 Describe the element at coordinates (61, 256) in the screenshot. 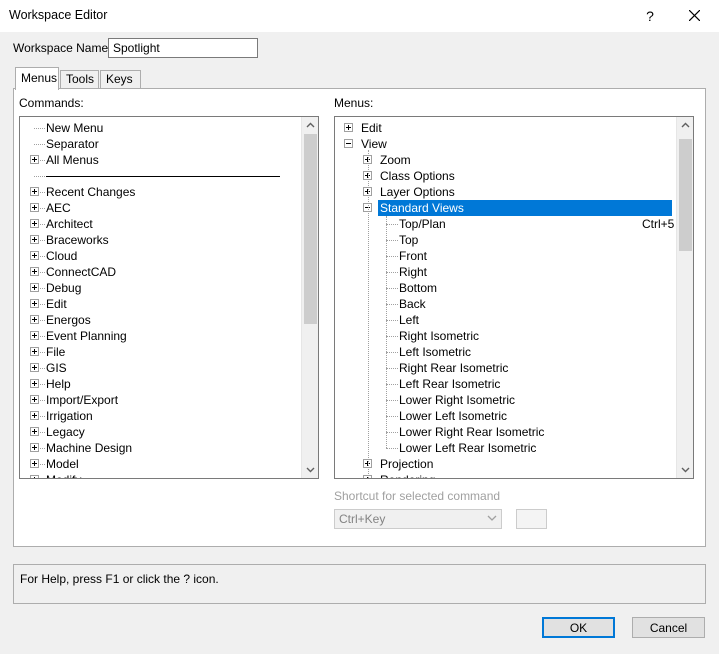

I see `commands-tree-item: Cloud` at that location.